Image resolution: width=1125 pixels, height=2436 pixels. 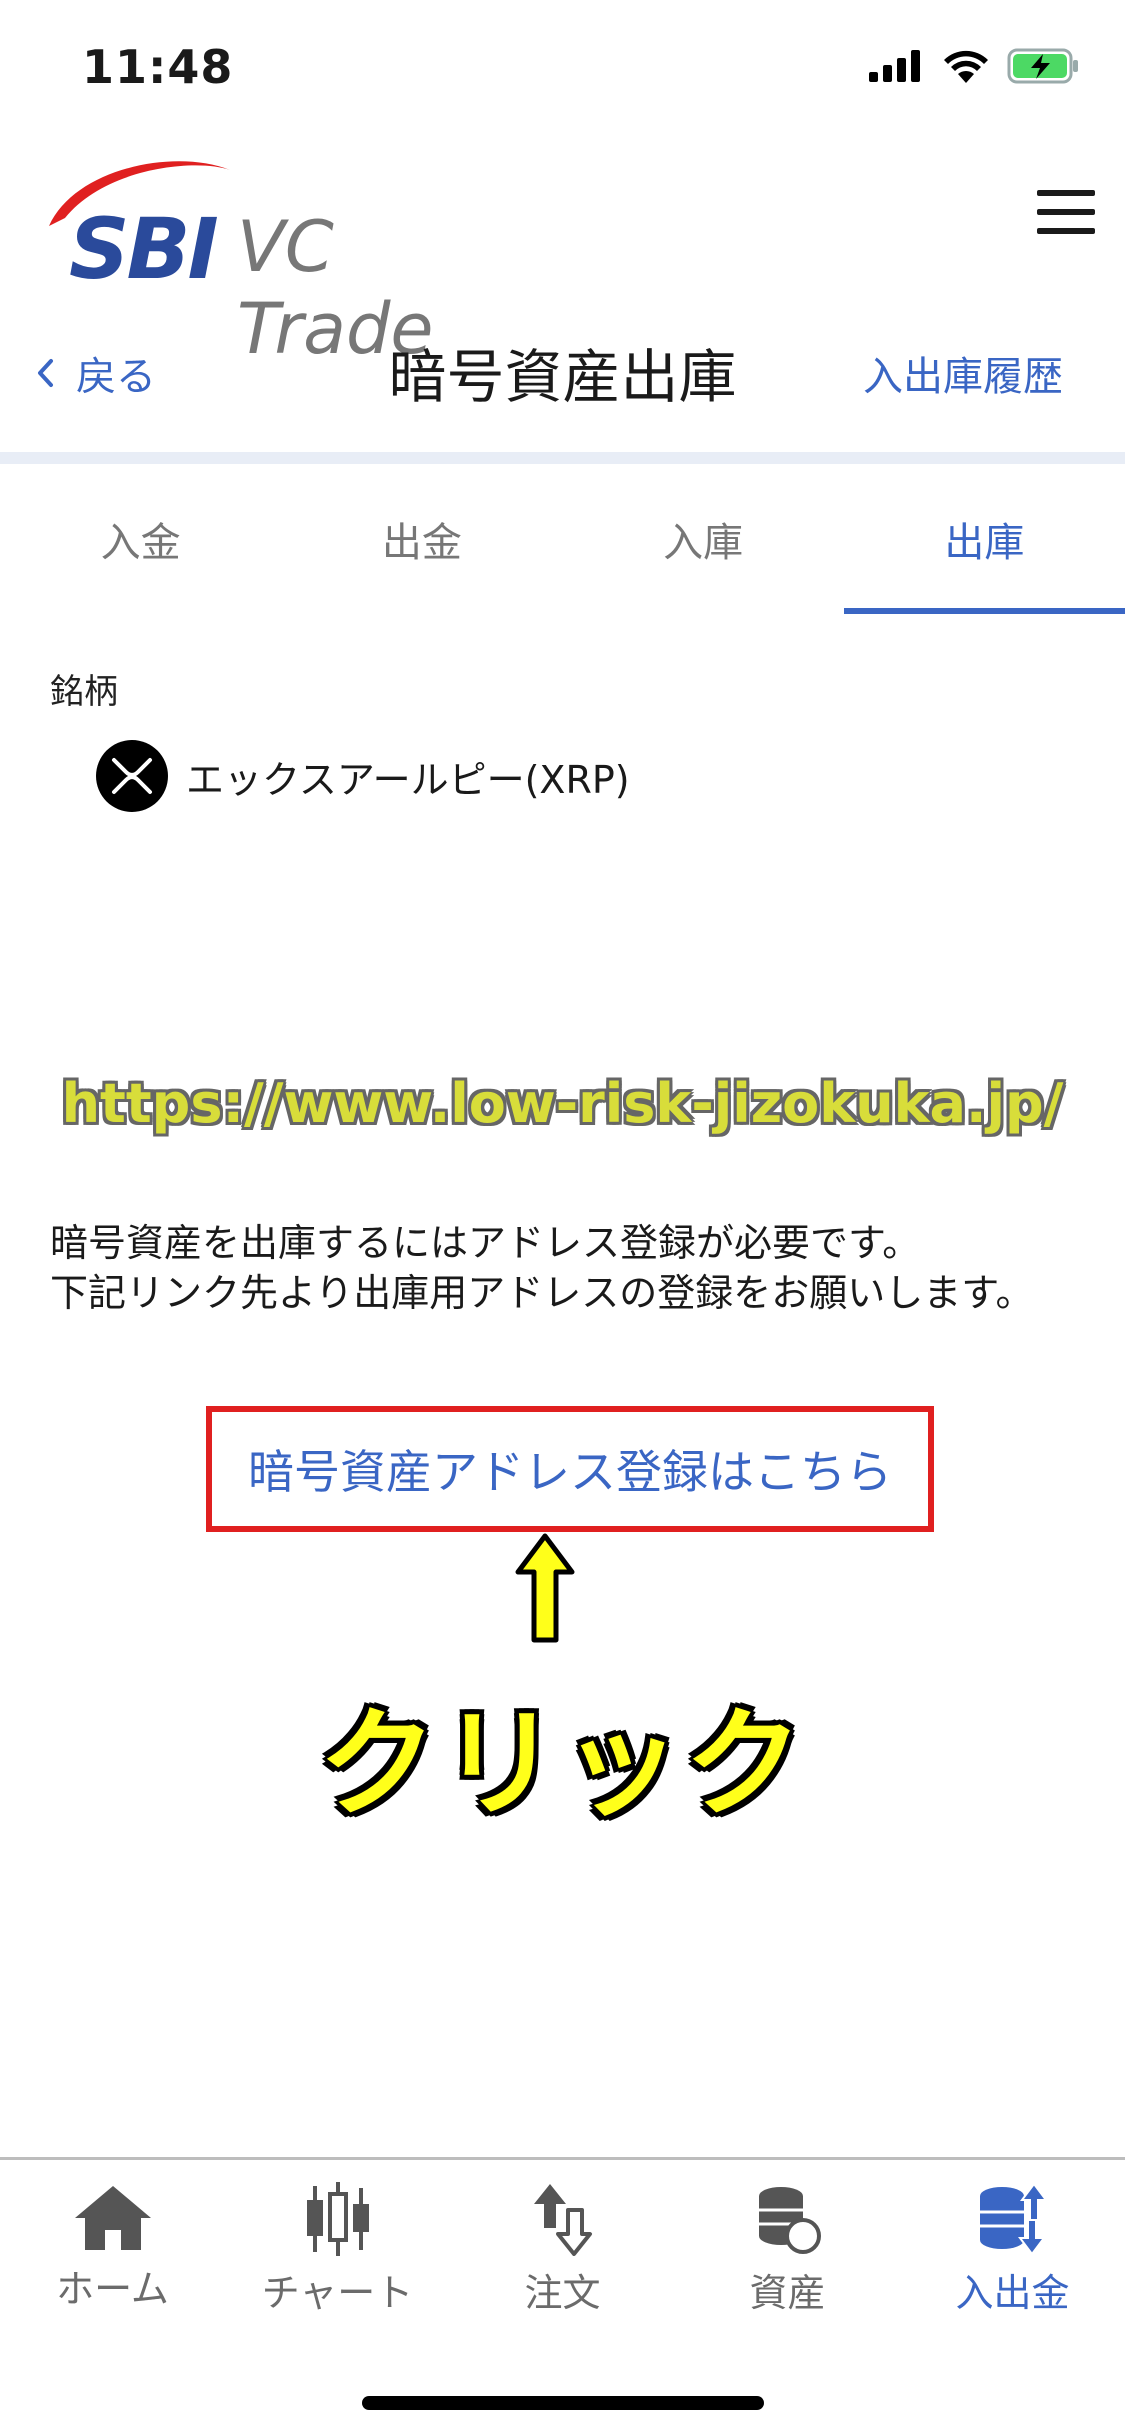 I want to click on bottom-tab-assets: 資産, so click(x=787, y=2255).